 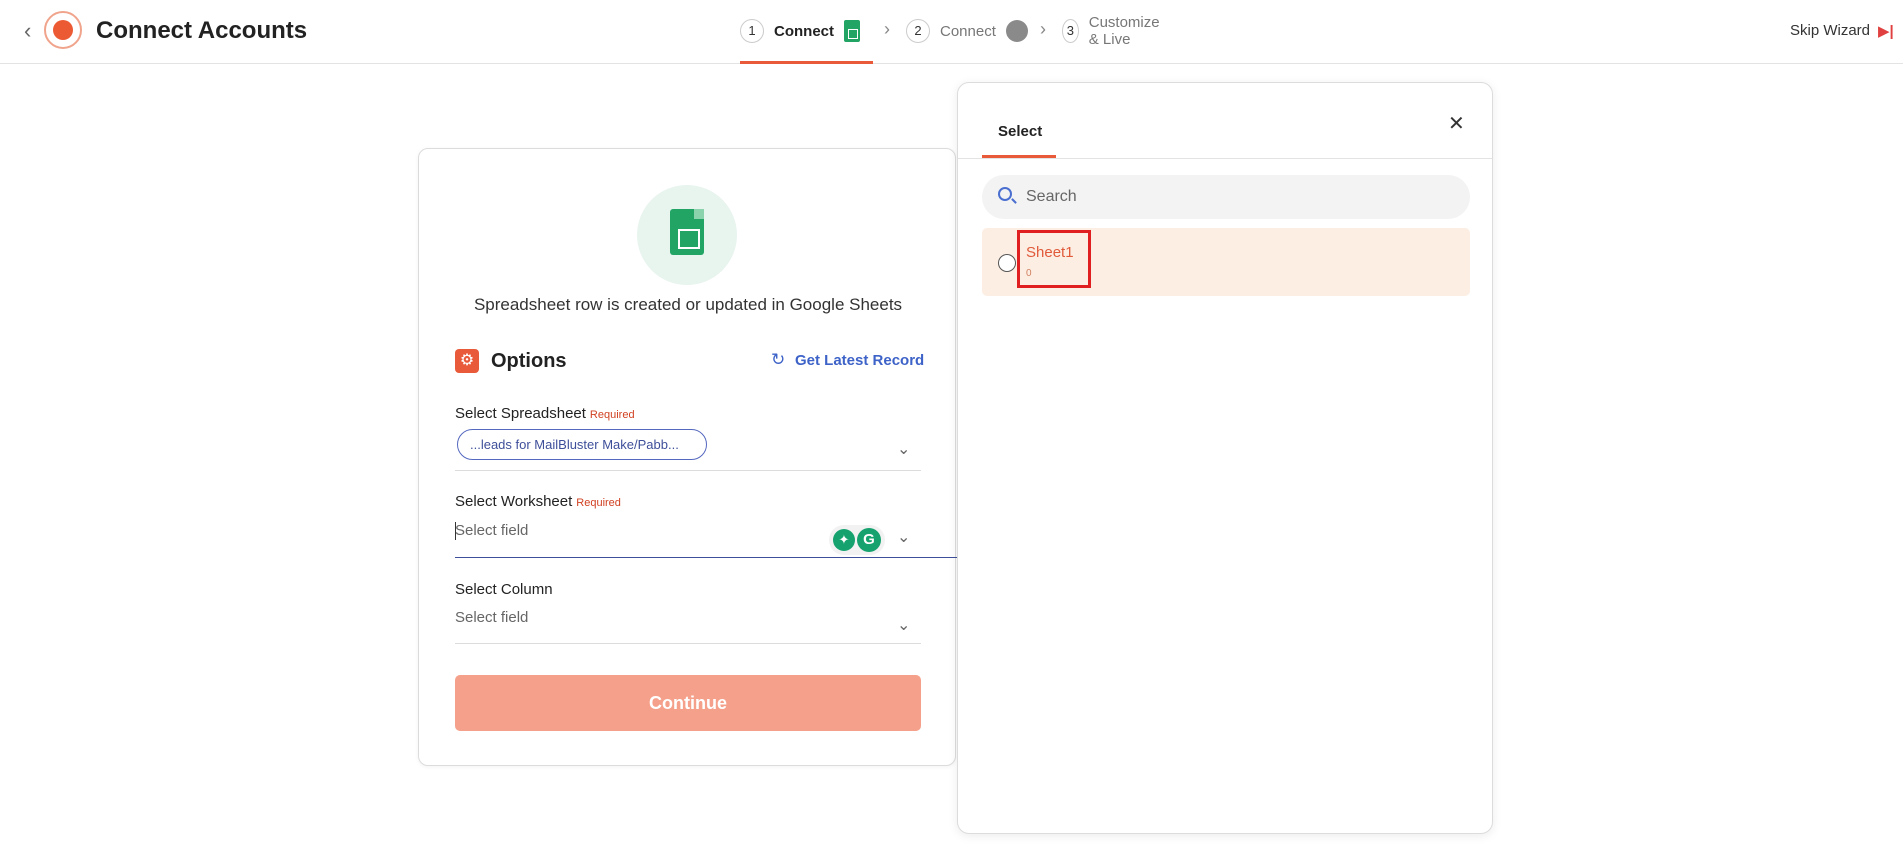 What do you see at coordinates (1070, 31) in the screenshot?
I see `step-number: 3` at bounding box center [1070, 31].